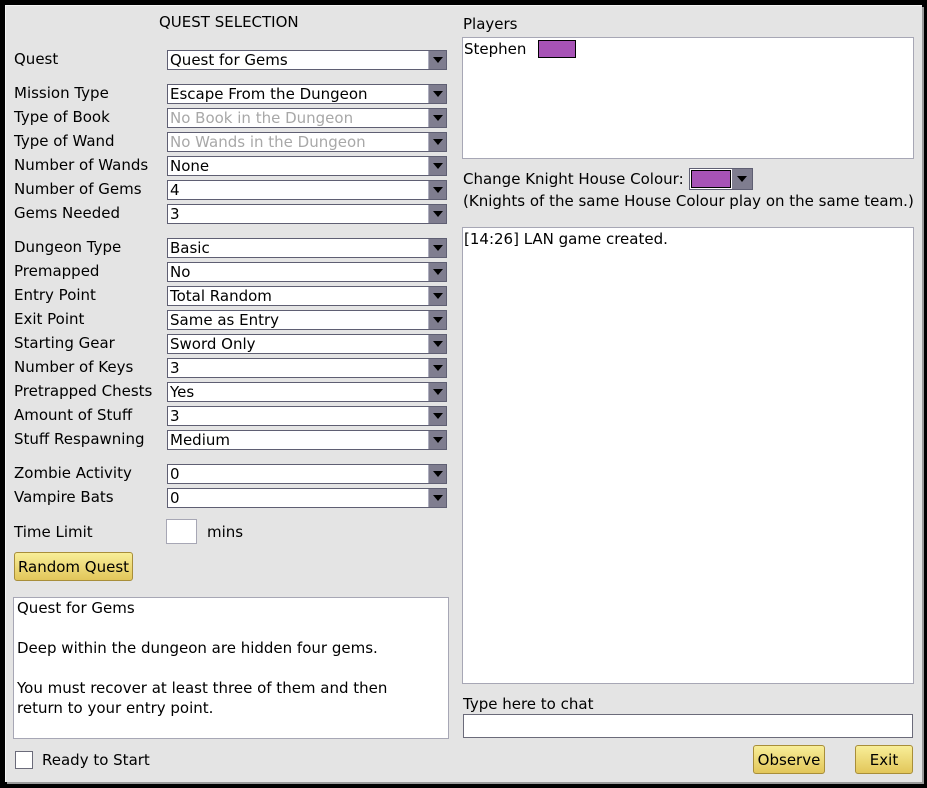 The height and width of the screenshot is (788, 927). I want to click on exit-button: Exit, so click(884, 759).